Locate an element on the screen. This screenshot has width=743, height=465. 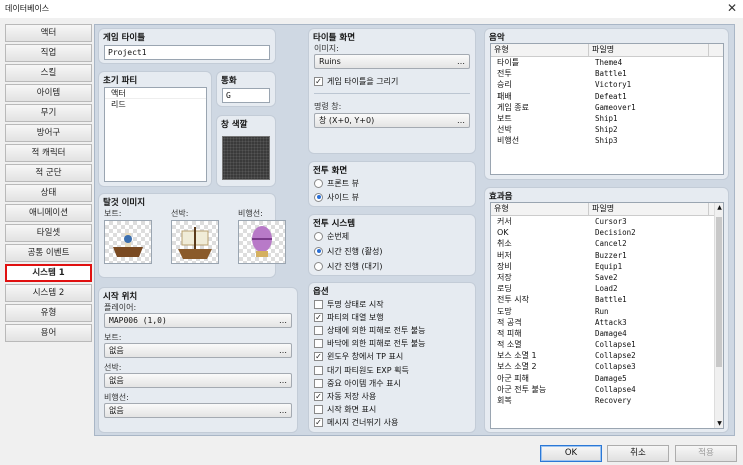
apply-button: 적용 is located at coordinates (706, 453).